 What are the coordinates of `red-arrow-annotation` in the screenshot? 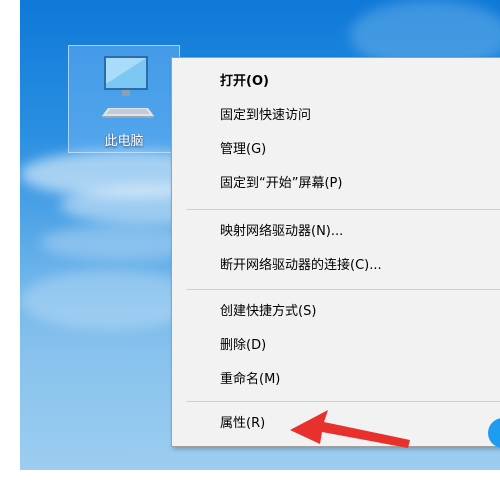 It's located at (350, 429).